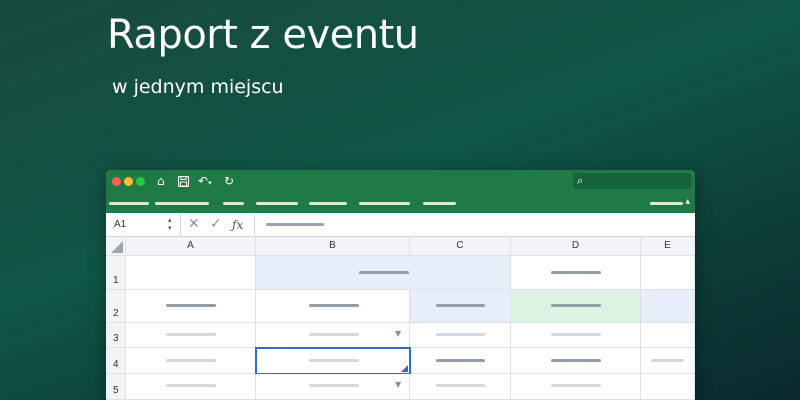  Describe the element at coordinates (191, 335) in the screenshot. I see `cell-a3` at that location.